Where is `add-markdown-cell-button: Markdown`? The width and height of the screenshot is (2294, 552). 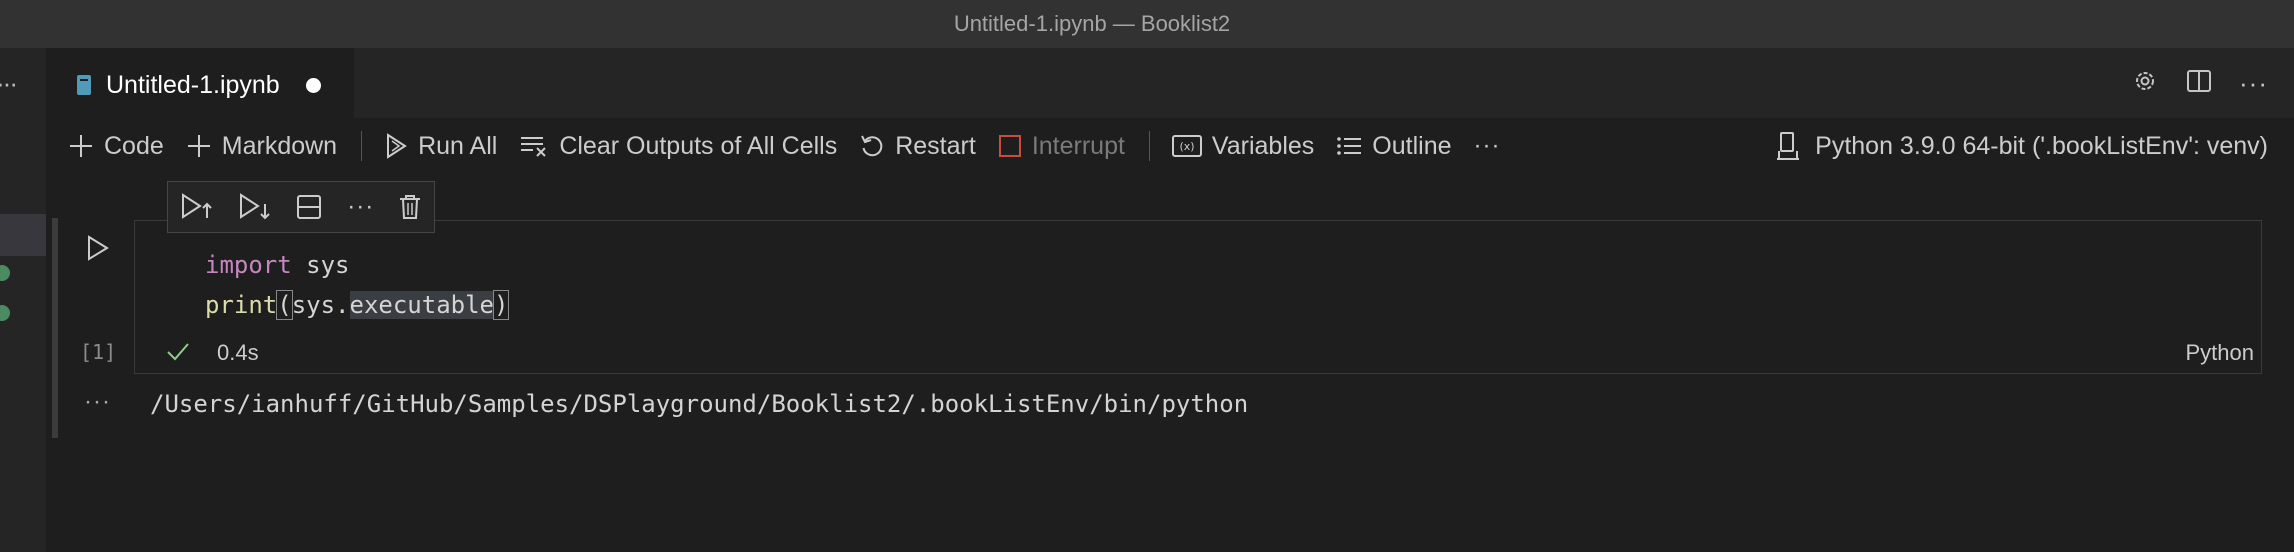
add-markdown-cell-button: Markdown is located at coordinates (261, 146).